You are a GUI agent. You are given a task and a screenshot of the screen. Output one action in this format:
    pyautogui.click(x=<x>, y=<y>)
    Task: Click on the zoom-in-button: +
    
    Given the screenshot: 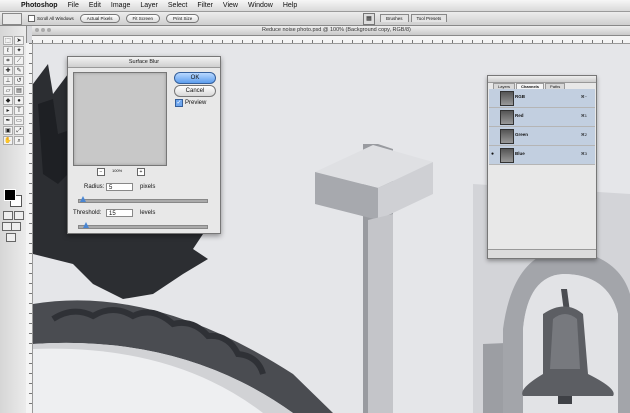 What is the action you would take?
    pyautogui.click(x=141, y=172)
    